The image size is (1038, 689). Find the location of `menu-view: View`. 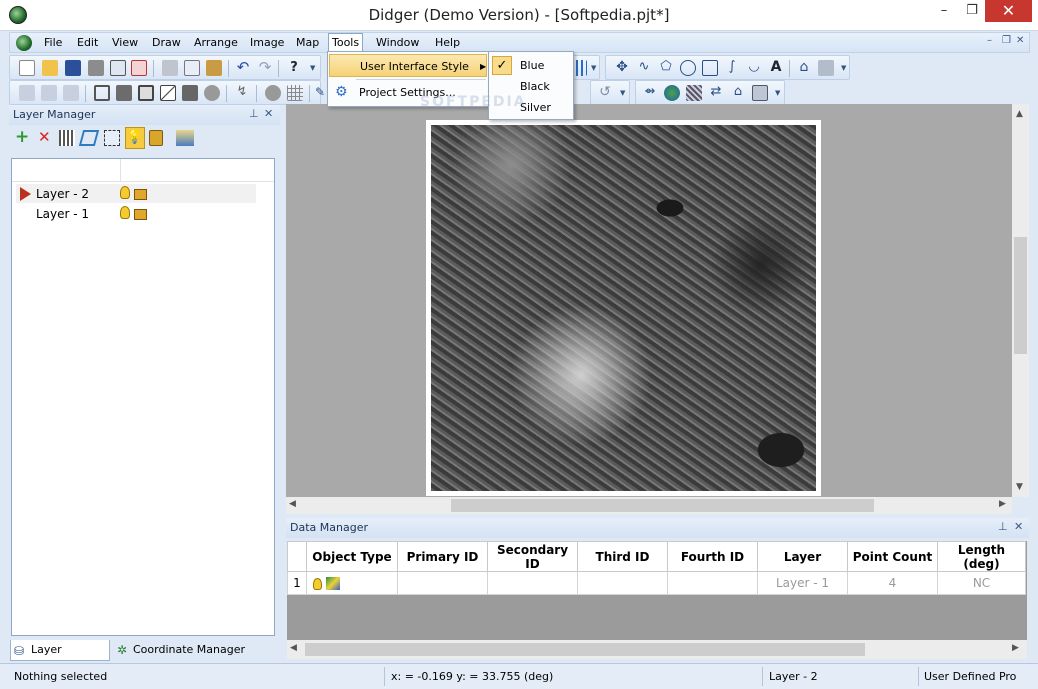

menu-view: View is located at coordinates (125, 43).